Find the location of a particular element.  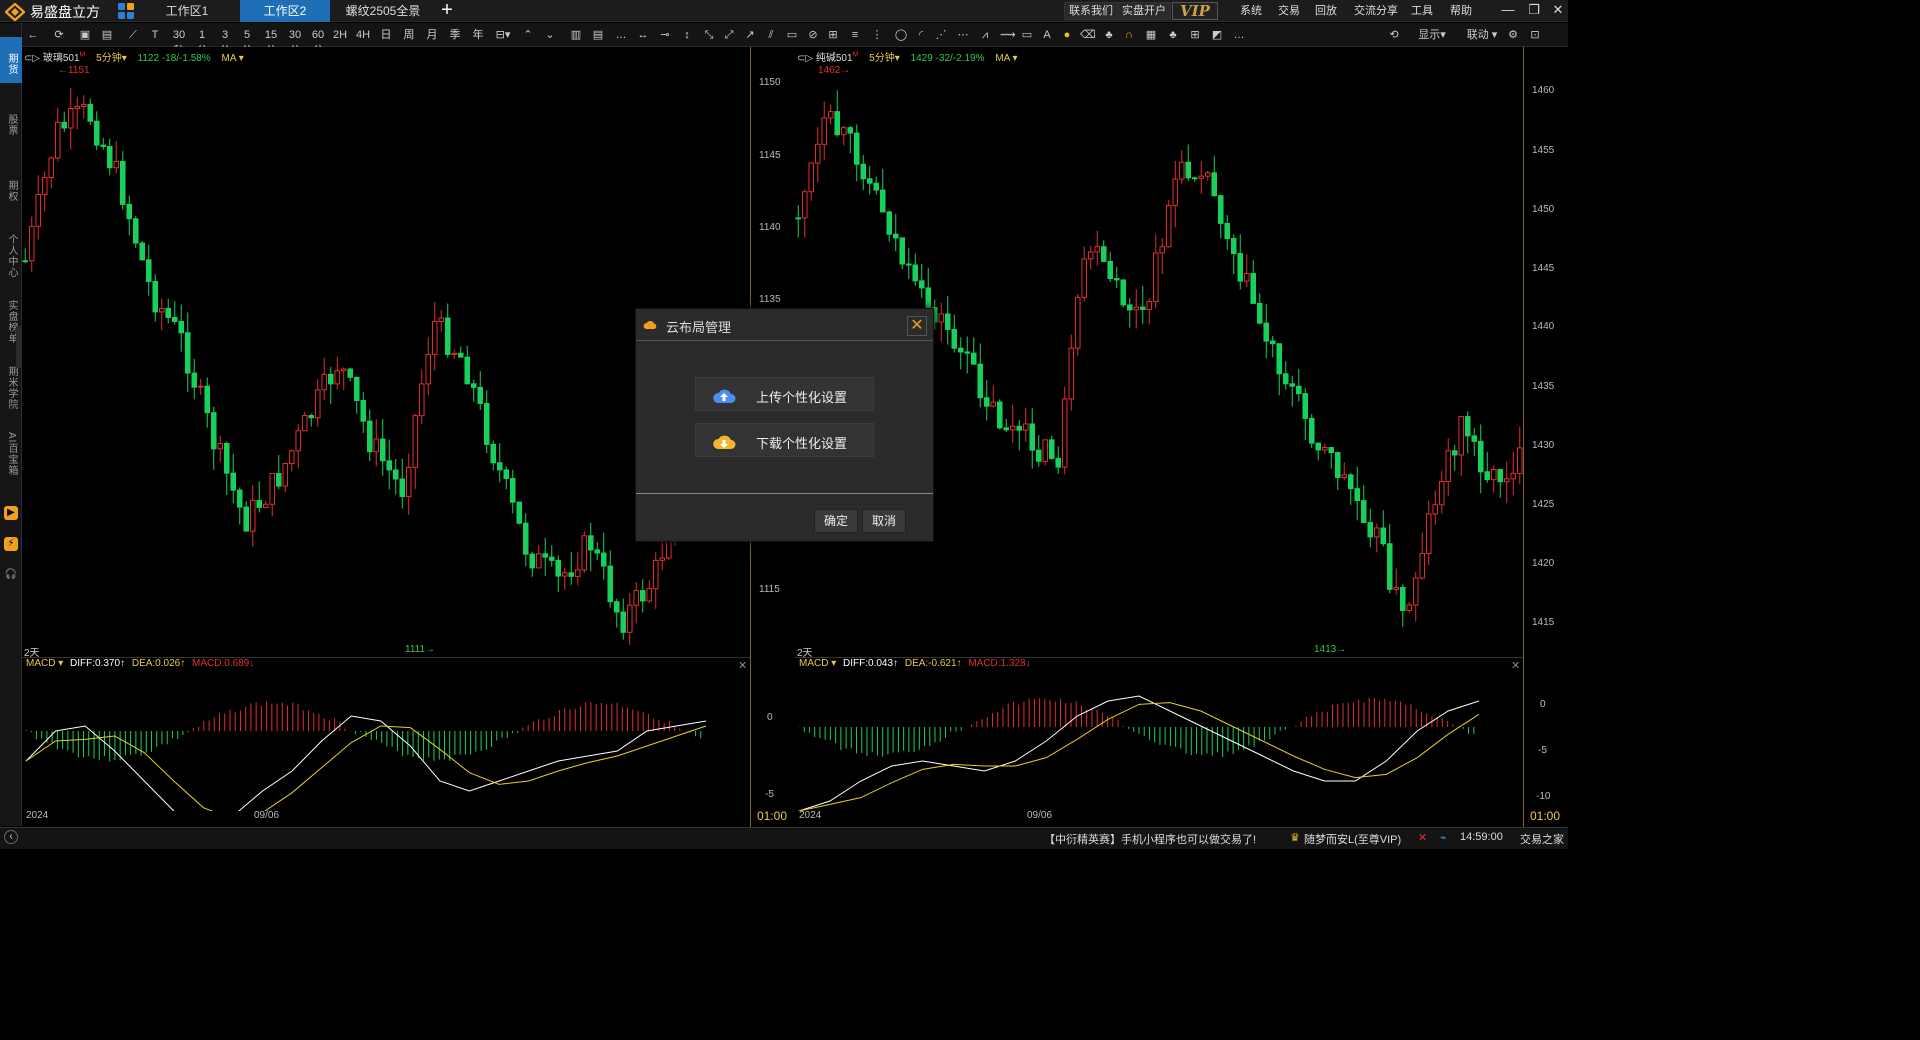

channel-icon: ⫽ is located at coordinates (771, 35).